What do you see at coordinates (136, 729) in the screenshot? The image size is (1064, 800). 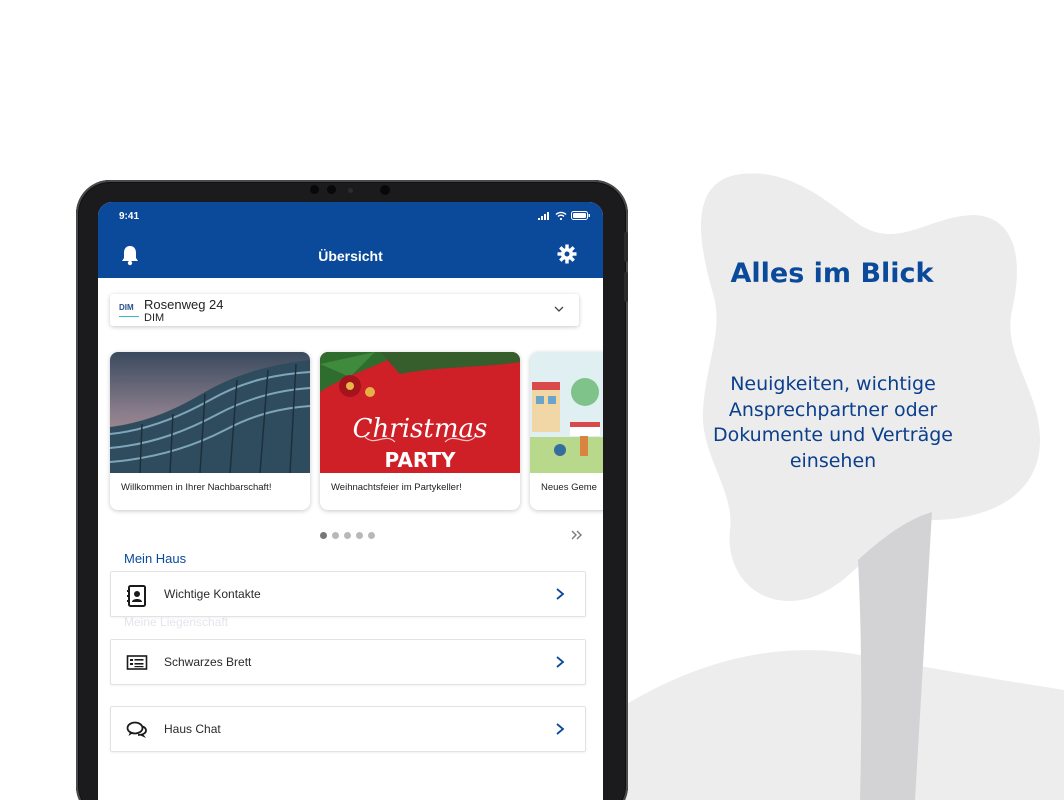 I see `chat-bubbles-icon` at bounding box center [136, 729].